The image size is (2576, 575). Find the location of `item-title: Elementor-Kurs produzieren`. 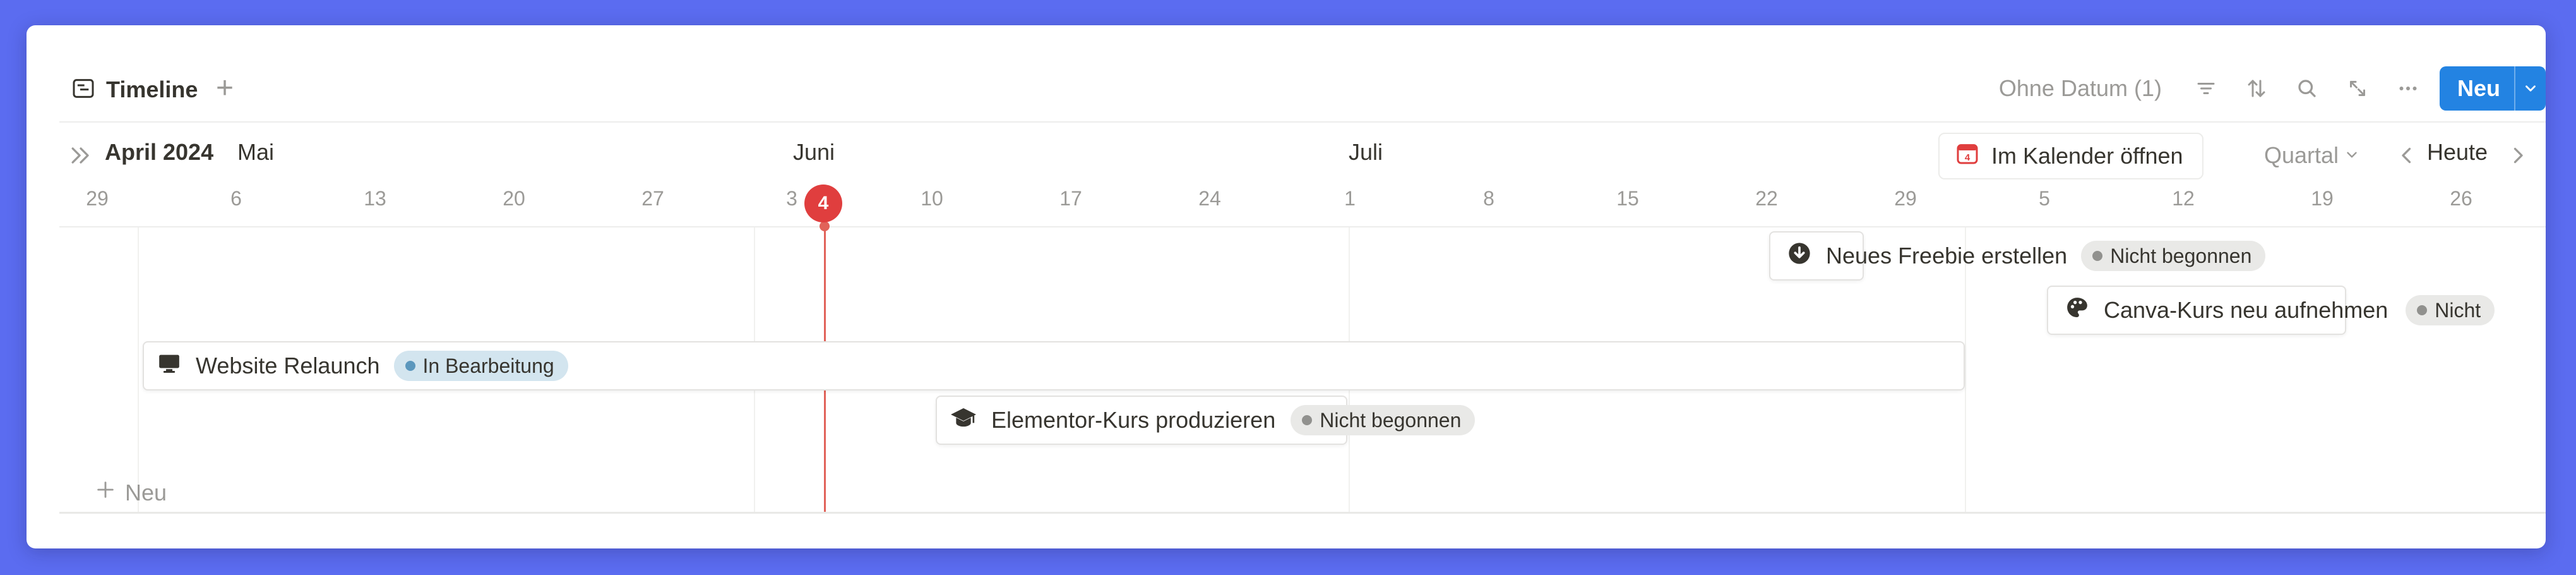

item-title: Elementor-Kurs produzieren is located at coordinates (1133, 420).